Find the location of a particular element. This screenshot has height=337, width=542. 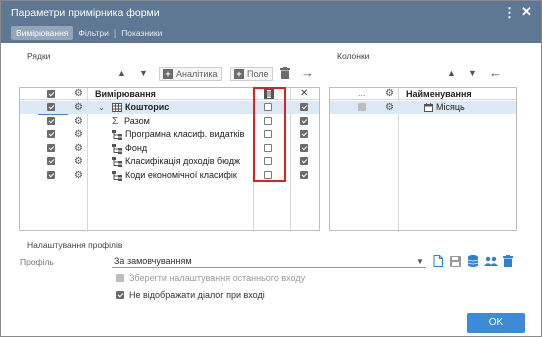

tab-bar: Вимірювання Фільтри | Показники is located at coordinates (89, 33).